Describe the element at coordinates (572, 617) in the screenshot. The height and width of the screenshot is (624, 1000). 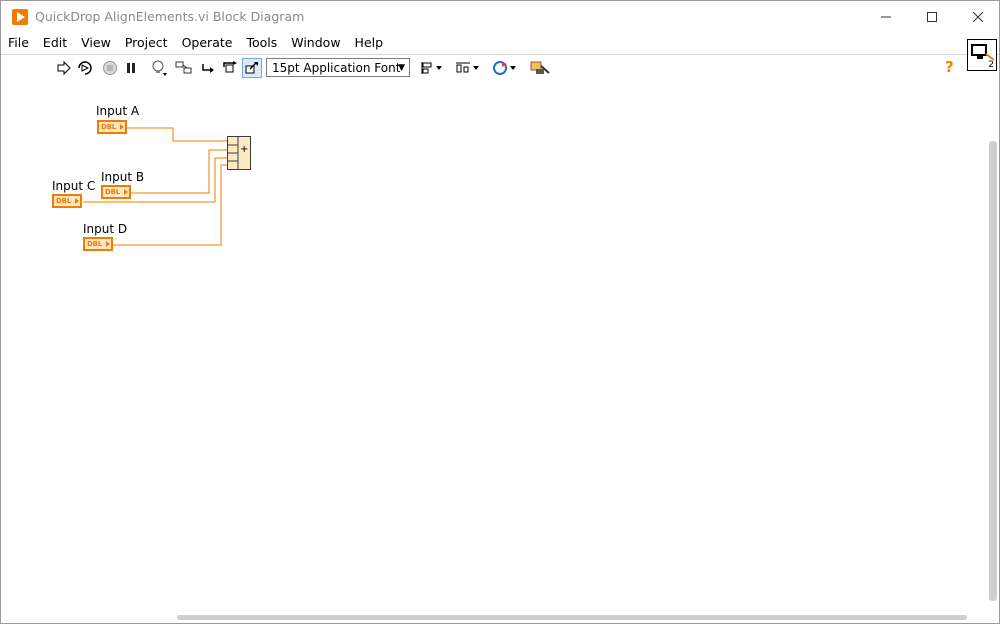
I see `horizontal-scroll-thumb` at that location.